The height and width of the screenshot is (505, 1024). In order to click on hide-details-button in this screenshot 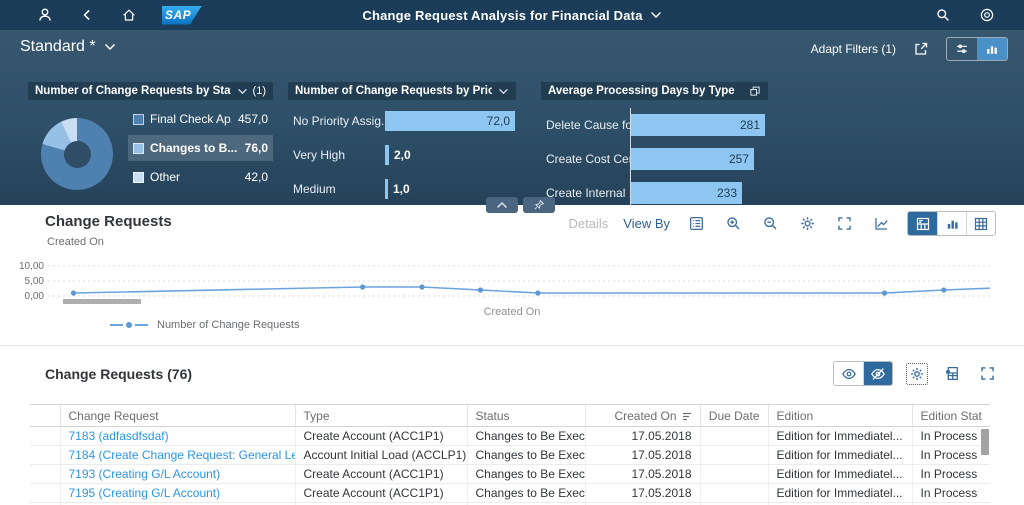, I will do `click(877, 373)`.